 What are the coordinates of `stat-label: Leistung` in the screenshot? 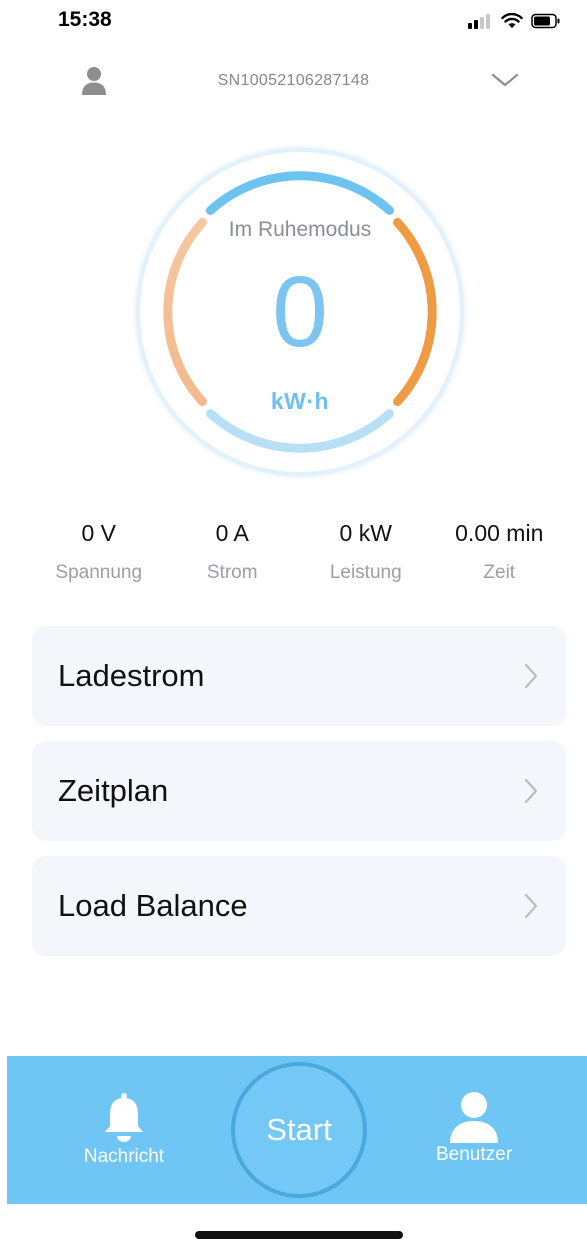 It's located at (365, 572).